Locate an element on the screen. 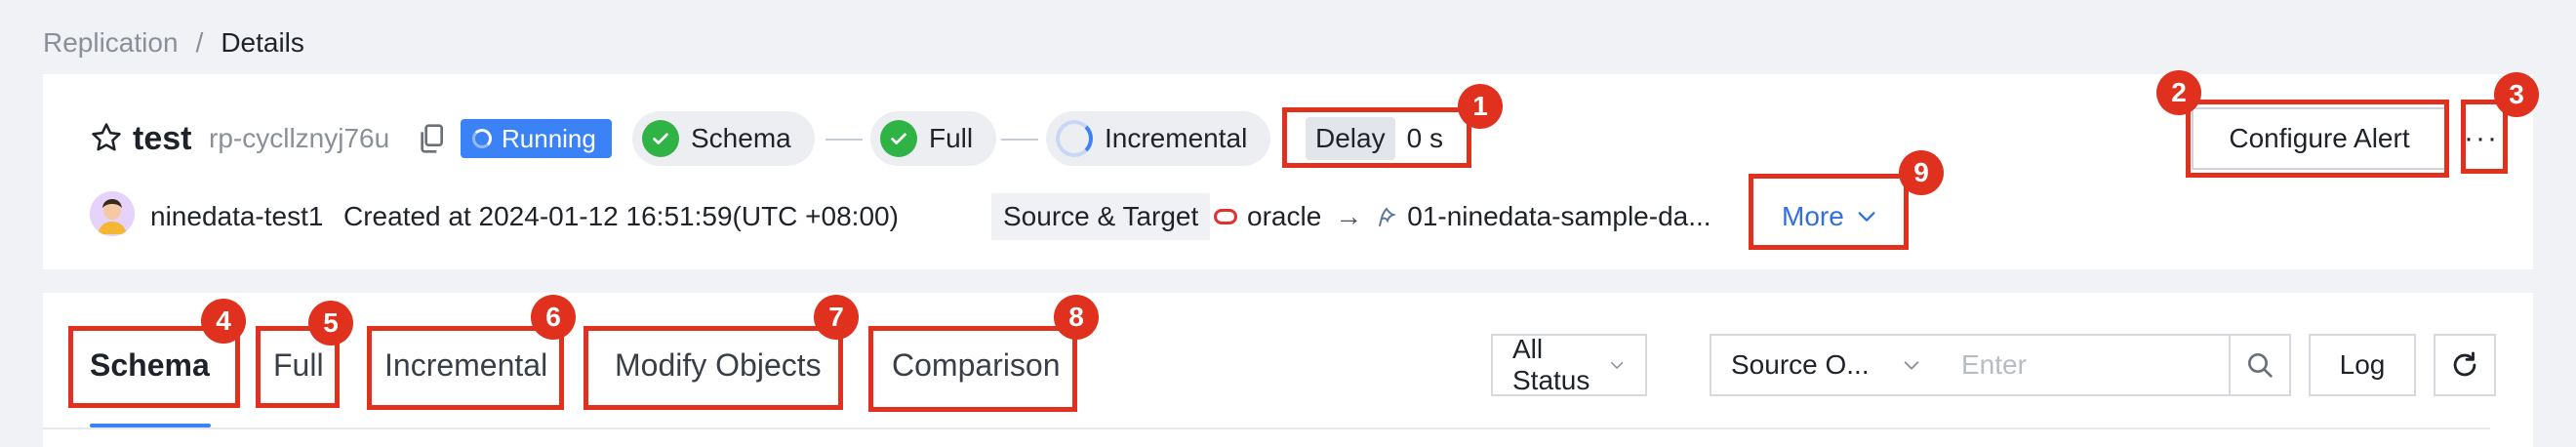 The width and height of the screenshot is (2576, 447). arrow-right-icon: → is located at coordinates (1349, 216).